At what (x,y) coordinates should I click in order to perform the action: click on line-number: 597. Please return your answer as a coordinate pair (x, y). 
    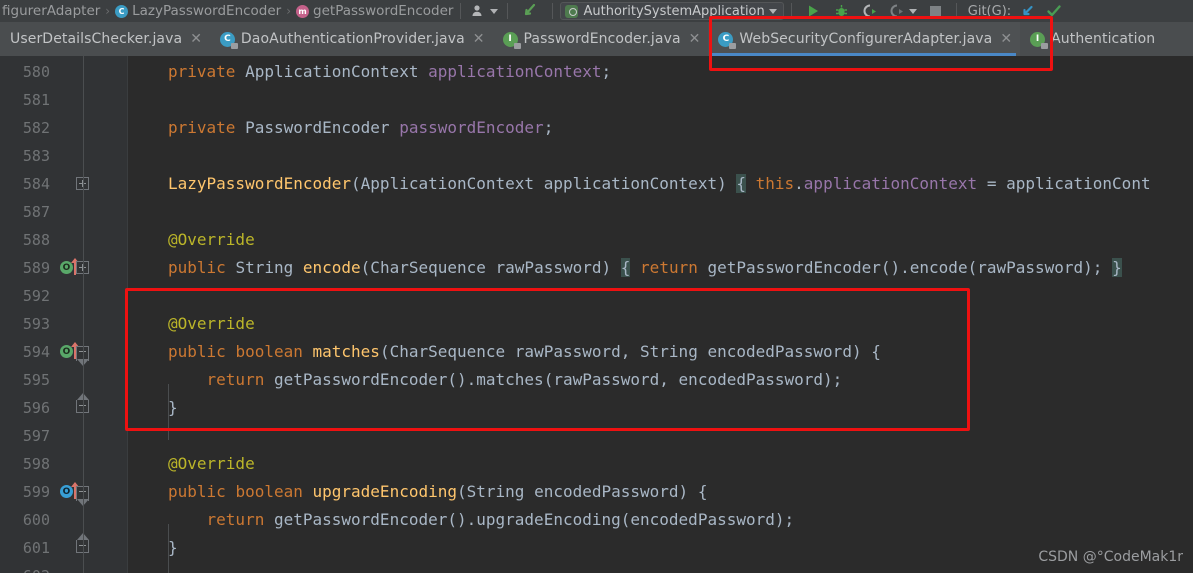
    Looking at the image, I should click on (36, 436).